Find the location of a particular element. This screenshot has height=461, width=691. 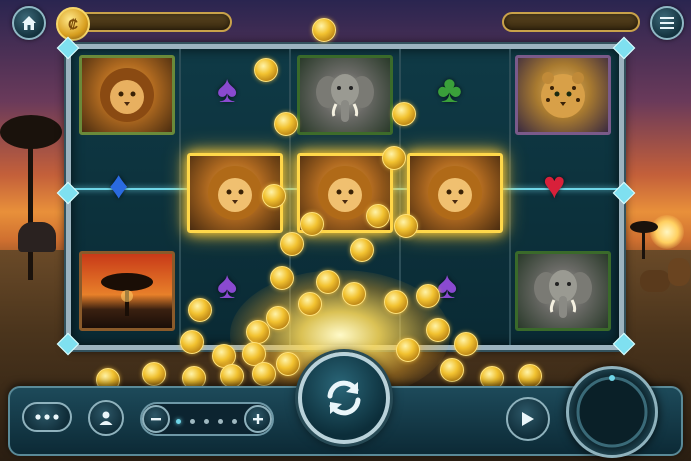

diamond-icon: ♦ is located at coordinates (119, 186).